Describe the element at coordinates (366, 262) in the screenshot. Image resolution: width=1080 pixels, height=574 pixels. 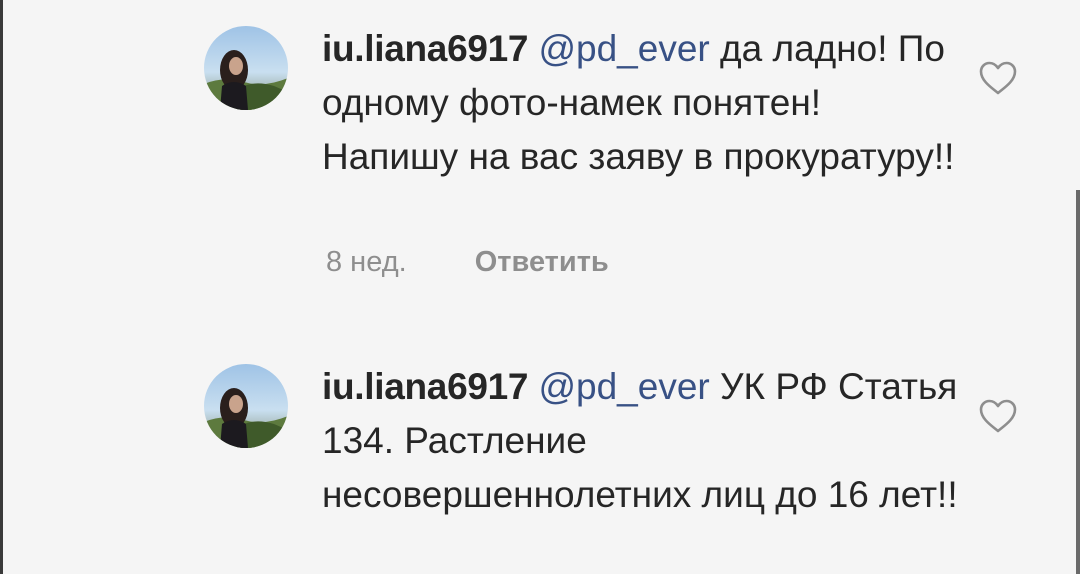
I see `comment-timestamp: 8 нед.` at that location.